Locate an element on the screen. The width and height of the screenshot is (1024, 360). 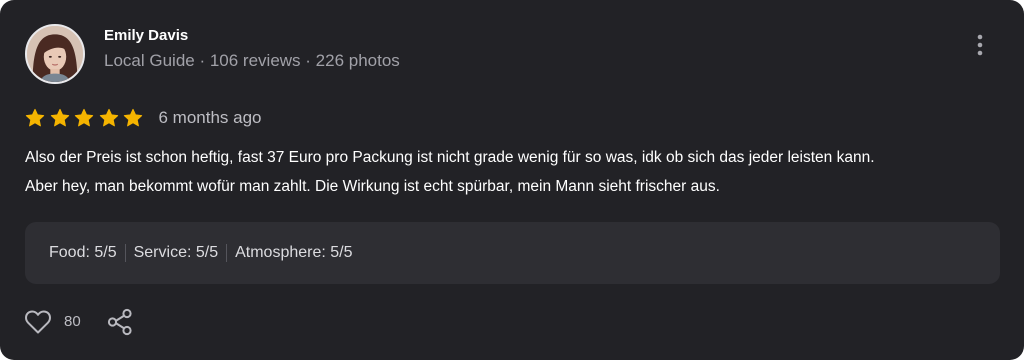
rating-row: 6 months ago is located at coordinates (143, 118).